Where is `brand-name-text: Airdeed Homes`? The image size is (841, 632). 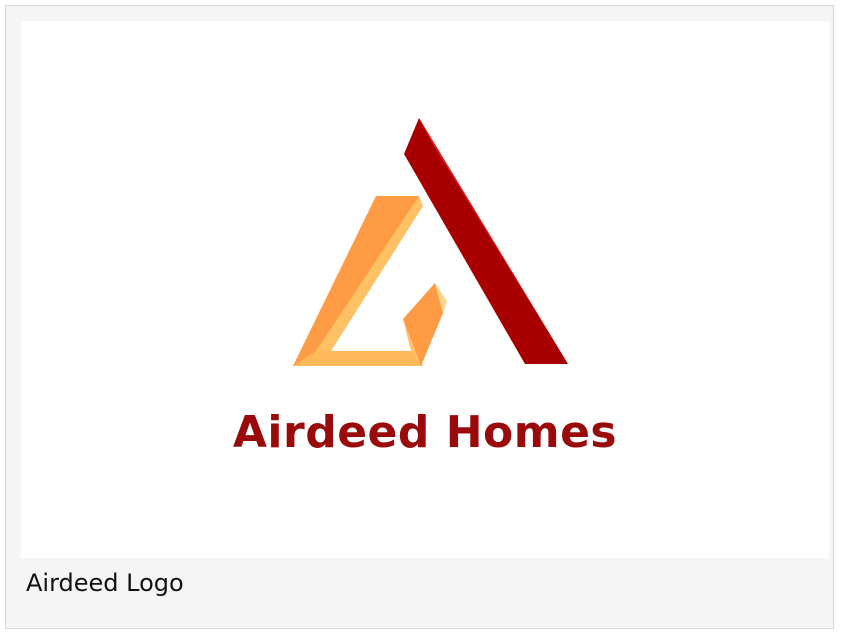
brand-name-text: Airdeed Homes is located at coordinates (425, 432).